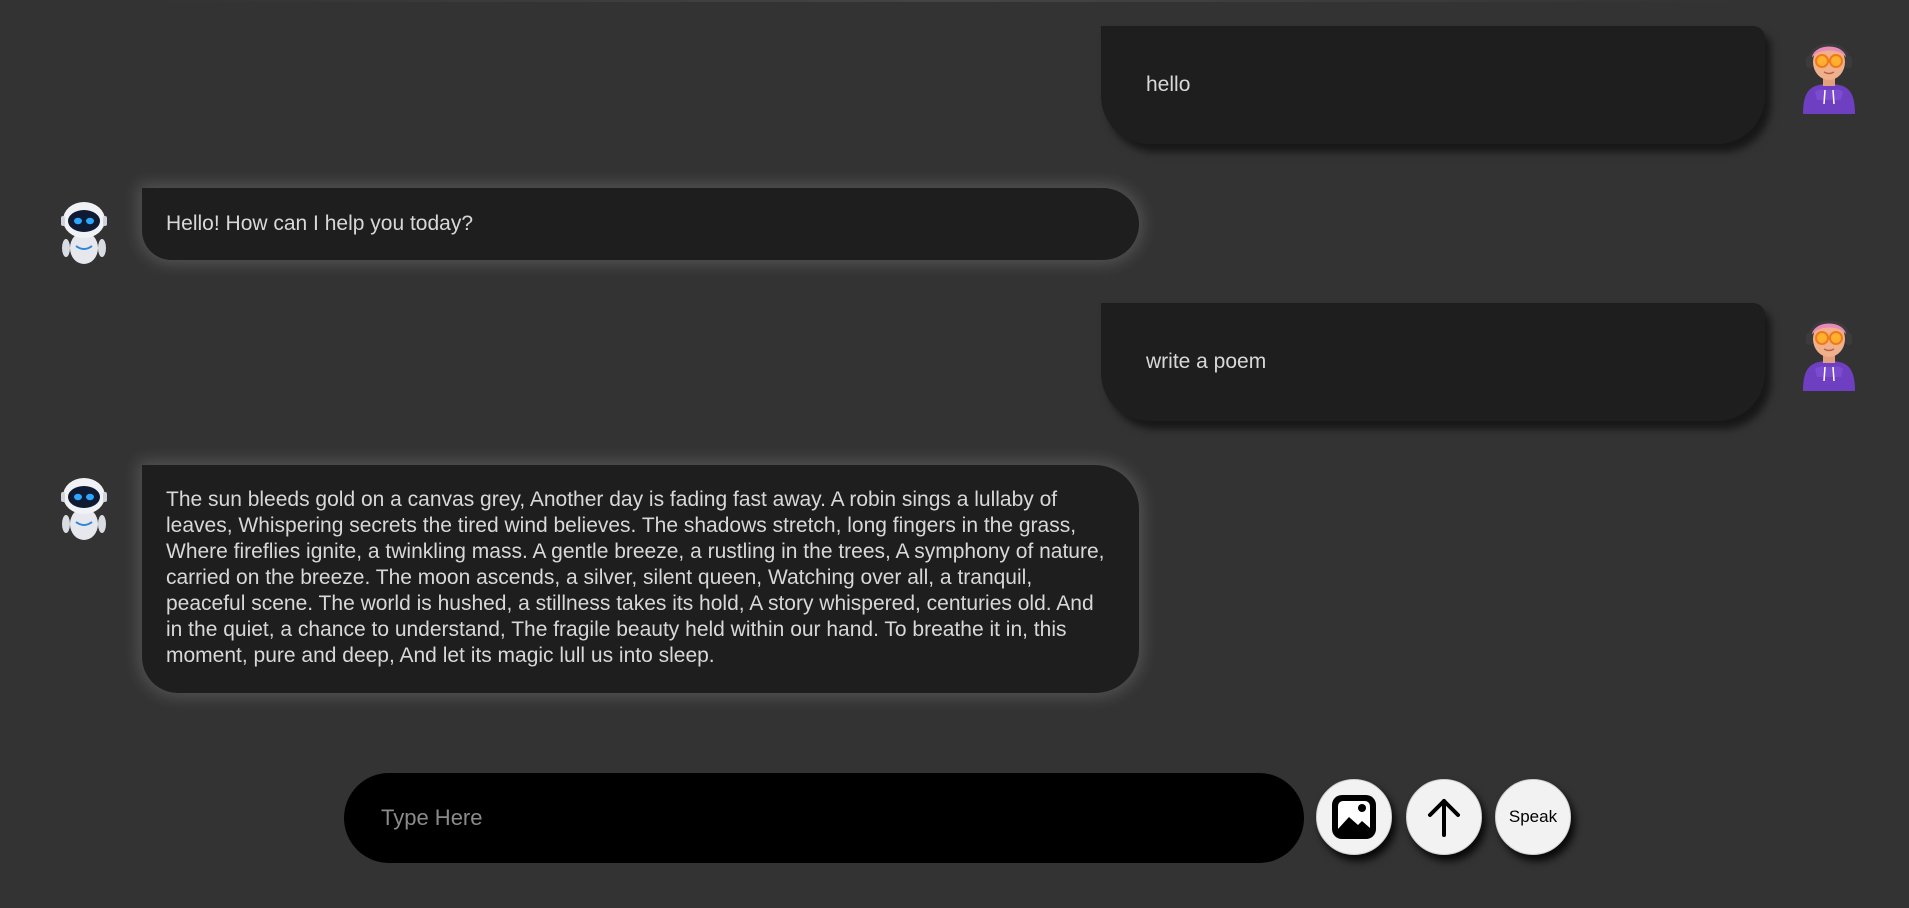 Image resolution: width=1909 pixels, height=908 pixels. I want to click on divider, so click(950, 1).